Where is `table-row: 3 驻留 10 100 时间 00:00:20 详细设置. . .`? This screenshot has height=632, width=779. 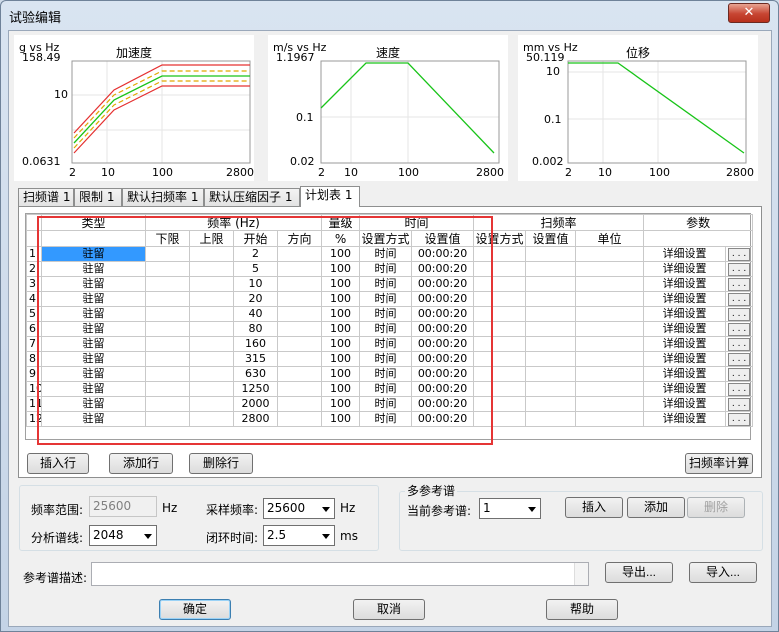
table-row: 3 驻留 10 100 时间 00:00:20 详细设置. . . is located at coordinates (390, 284).